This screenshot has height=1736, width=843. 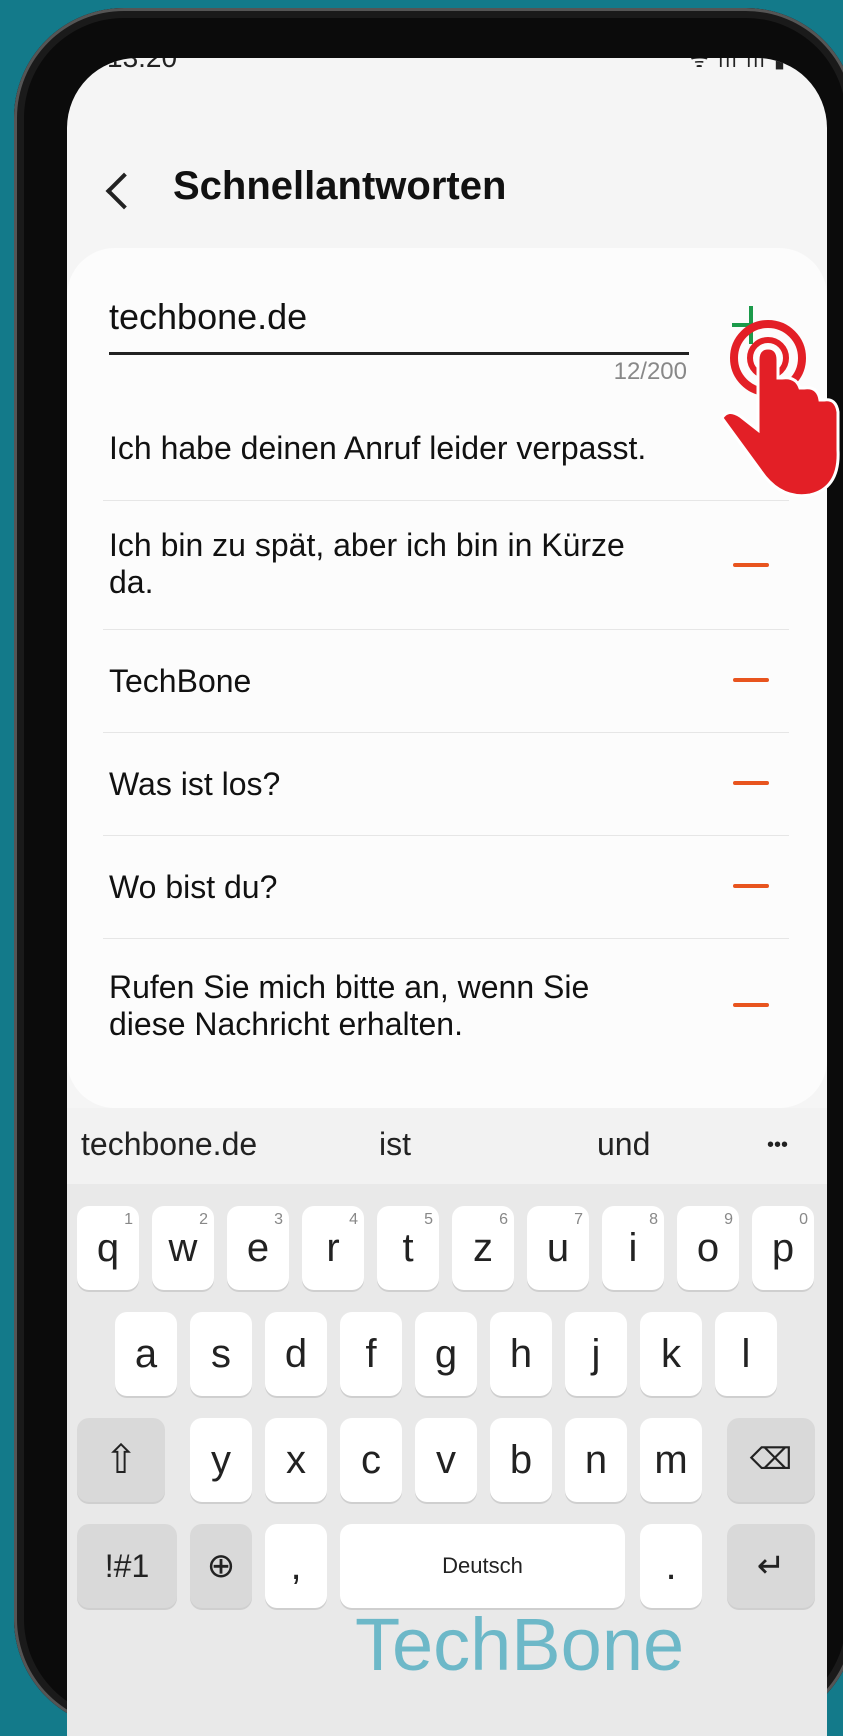 I want to click on key-h: h, so click(x=521, y=1354).